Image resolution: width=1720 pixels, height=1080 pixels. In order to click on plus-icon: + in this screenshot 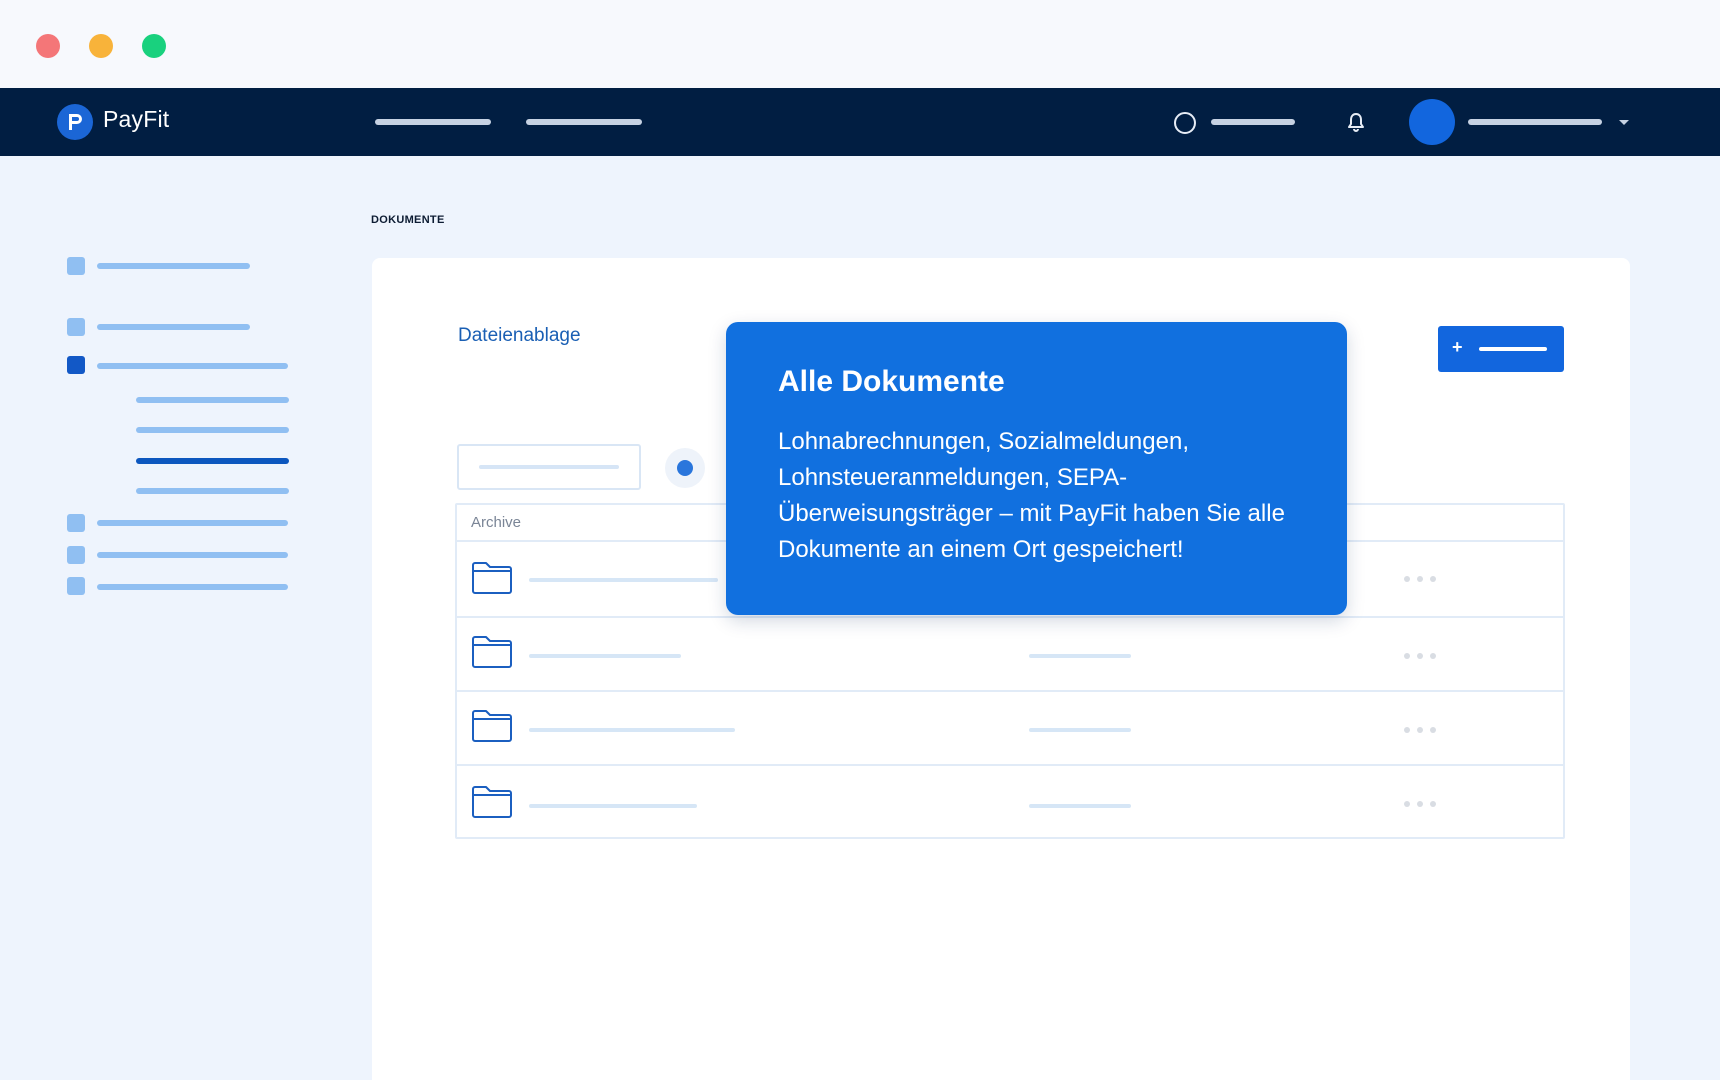, I will do `click(1457, 347)`.